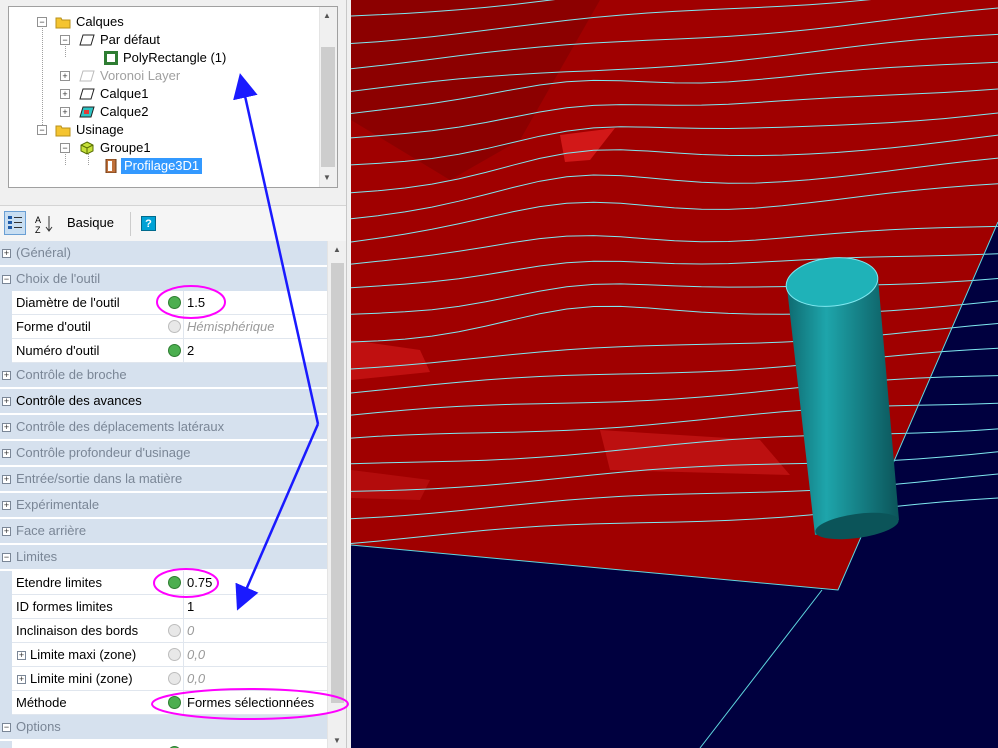 This screenshot has width=998, height=748. What do you see at coordinates (163, 583) in the screenshot?
I see `property-row-etendre-limites: Etendre limites 0.75` at bounding box center [163, 583].